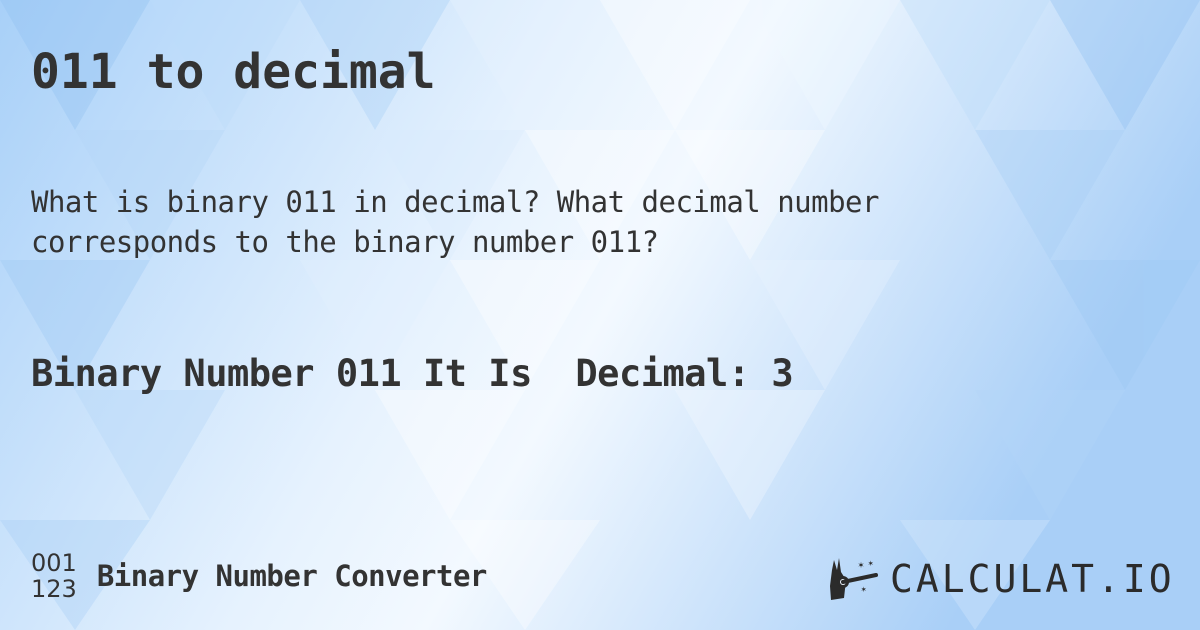  What do you see at coordinates (1032, 579) in the screenshot?
I see `logo-text: CALCULAT.IO` at bounding box center [1032, 579].